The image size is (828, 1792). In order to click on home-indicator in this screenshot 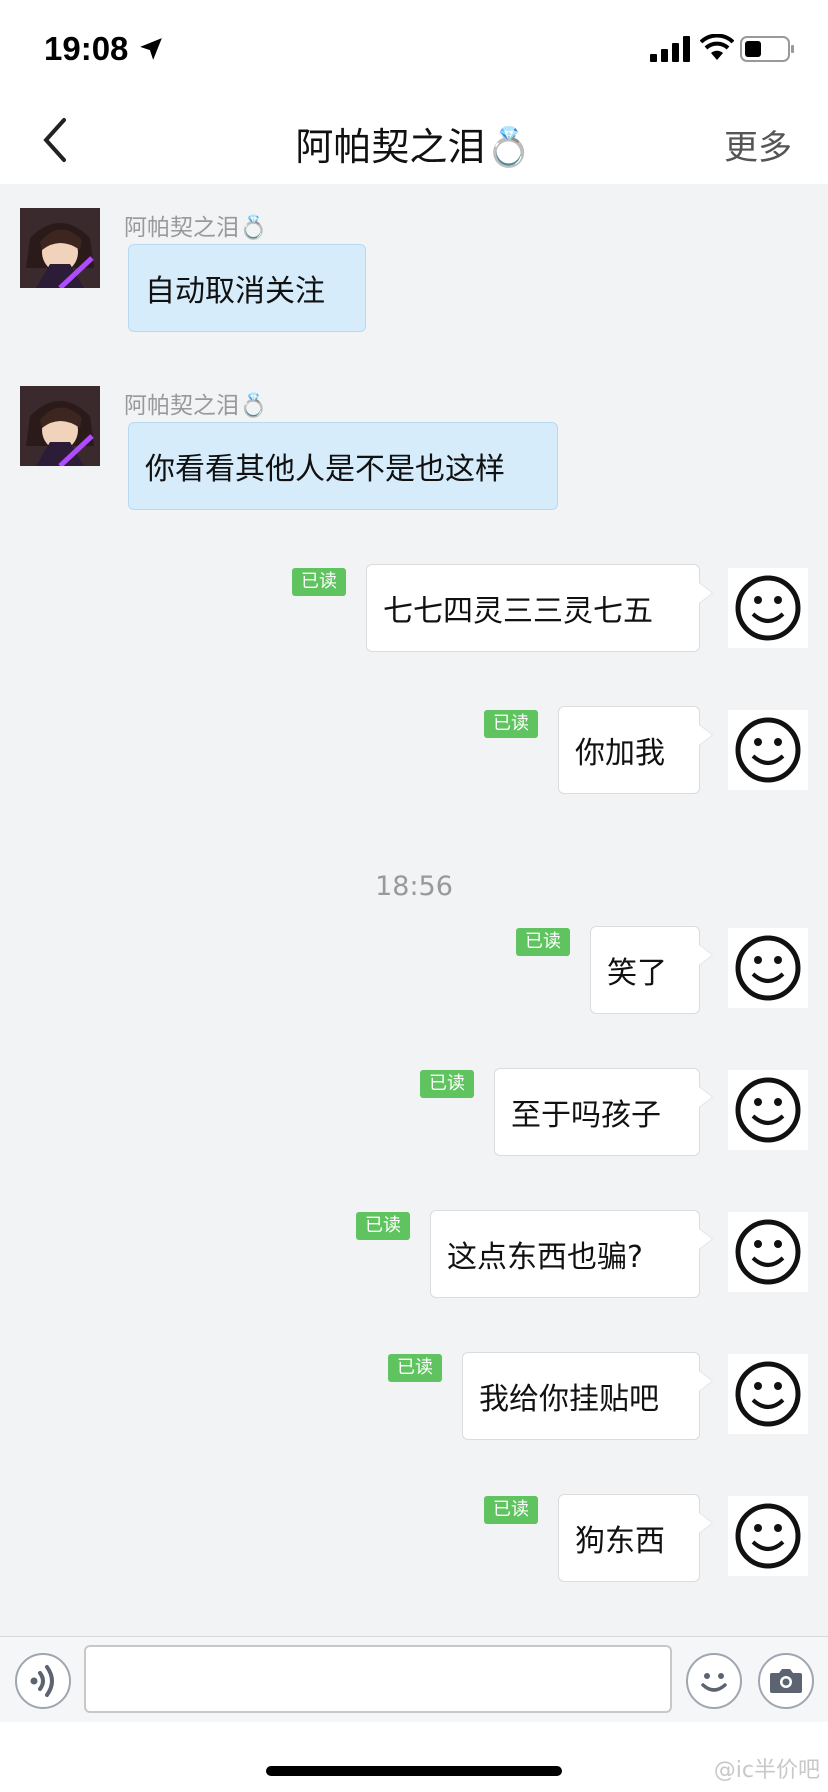, I will do `click(414, 1771)`.